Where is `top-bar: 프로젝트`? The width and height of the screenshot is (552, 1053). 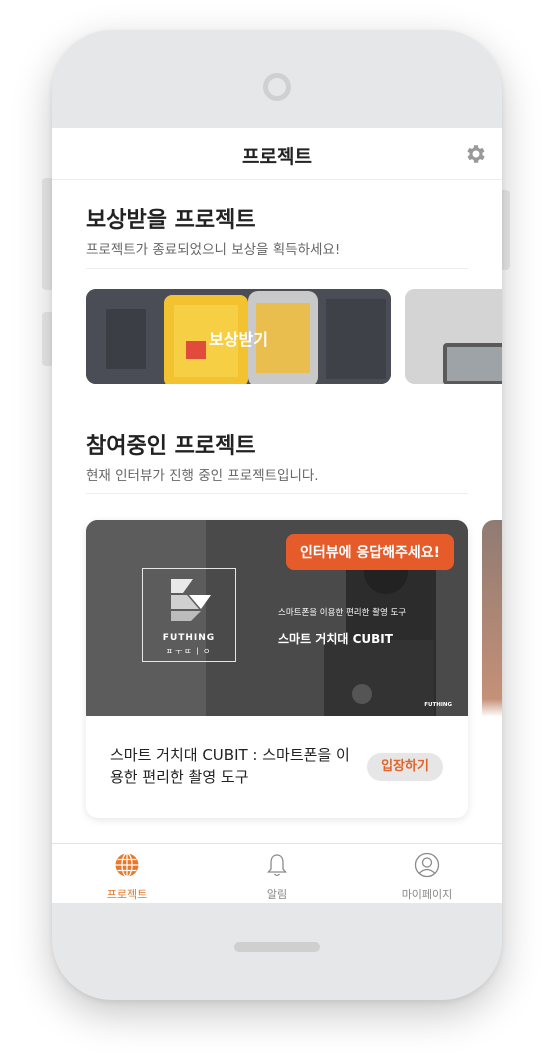 top-bar: 프로젝트 is located at coordinates (277, 154).